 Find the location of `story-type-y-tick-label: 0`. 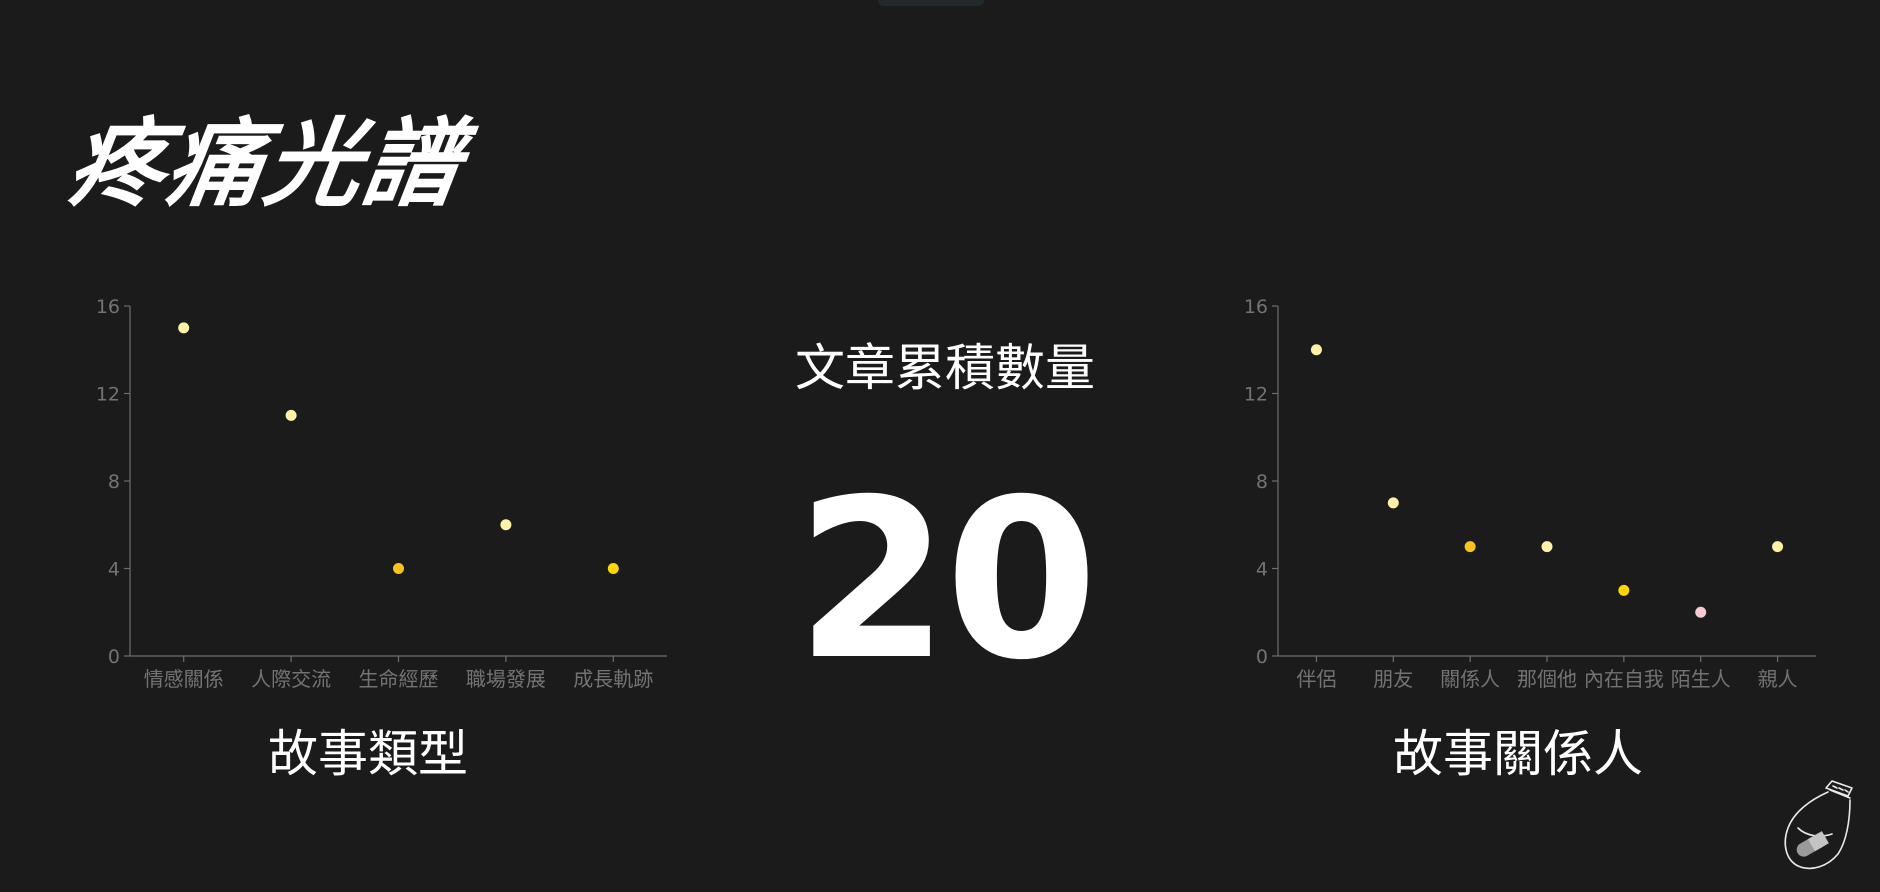

story-type-y-tick-label: 0 is located at coordinates (114, 657).